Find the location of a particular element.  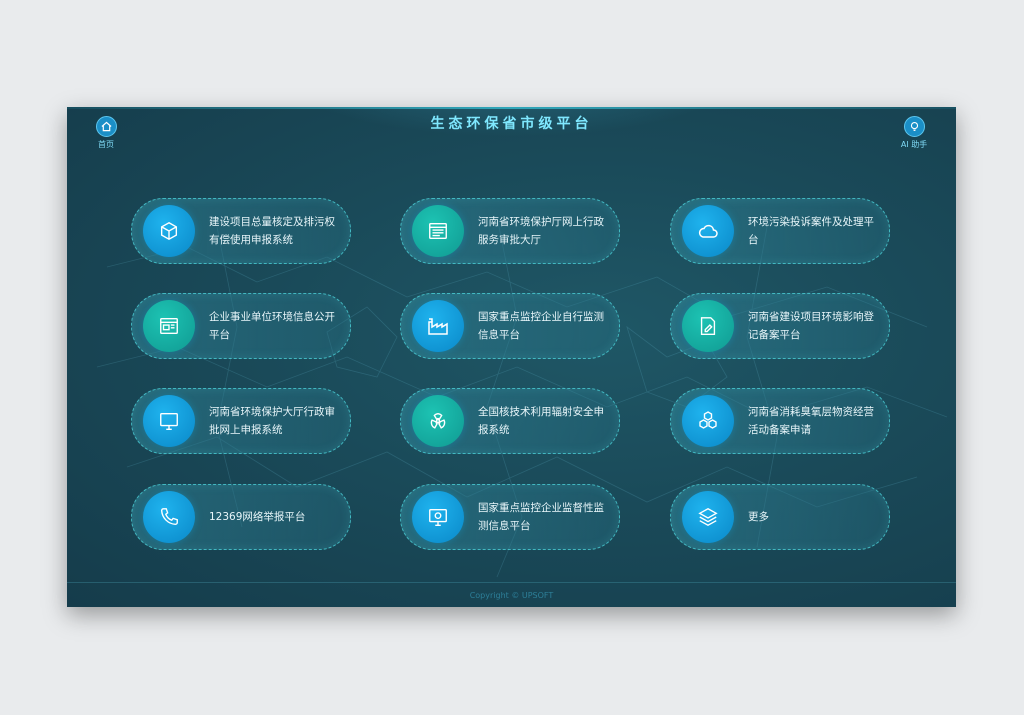

card-online-approval-hall: 河南省环境保护厅网上行政服务审批大厅 is located at coordinates (510, 231).